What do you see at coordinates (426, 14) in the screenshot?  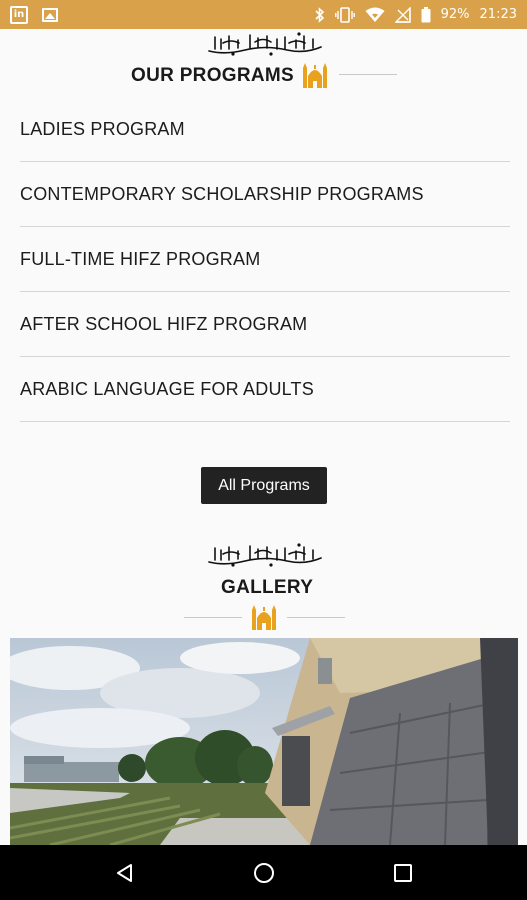 I see `battery-icon` at bounding box center [426, 14].